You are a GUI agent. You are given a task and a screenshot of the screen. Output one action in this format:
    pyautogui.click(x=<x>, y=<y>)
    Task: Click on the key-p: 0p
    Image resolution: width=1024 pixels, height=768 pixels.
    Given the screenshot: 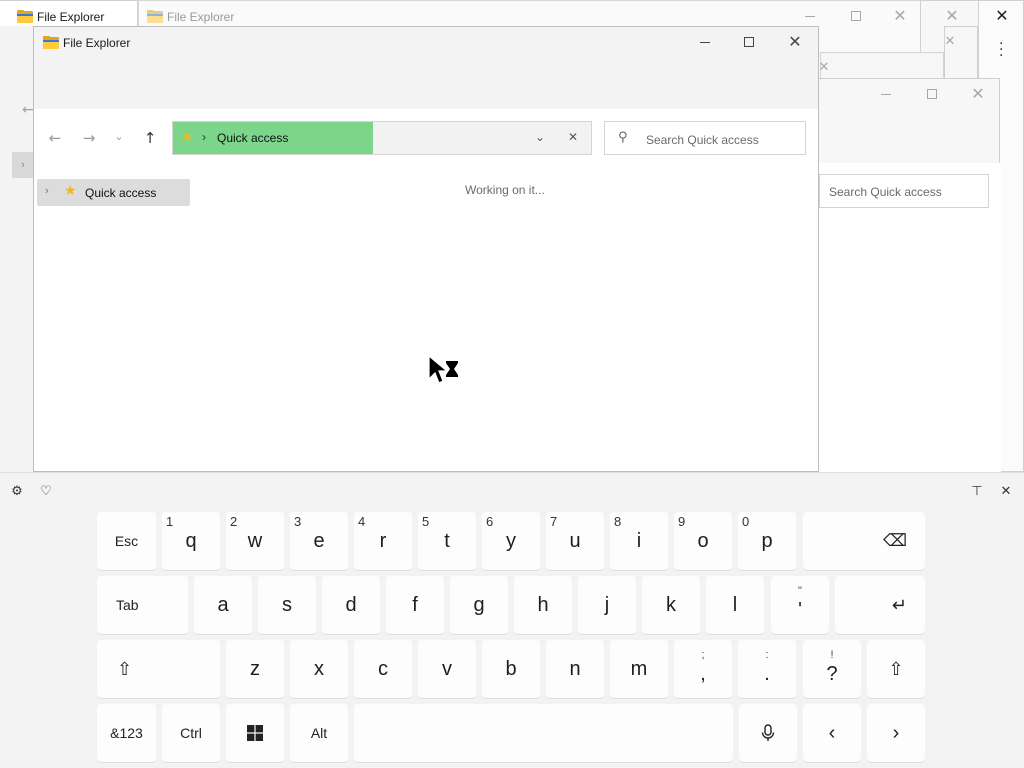 What is the action you would take?
    pyautogui.click(x=767, y=541)
    